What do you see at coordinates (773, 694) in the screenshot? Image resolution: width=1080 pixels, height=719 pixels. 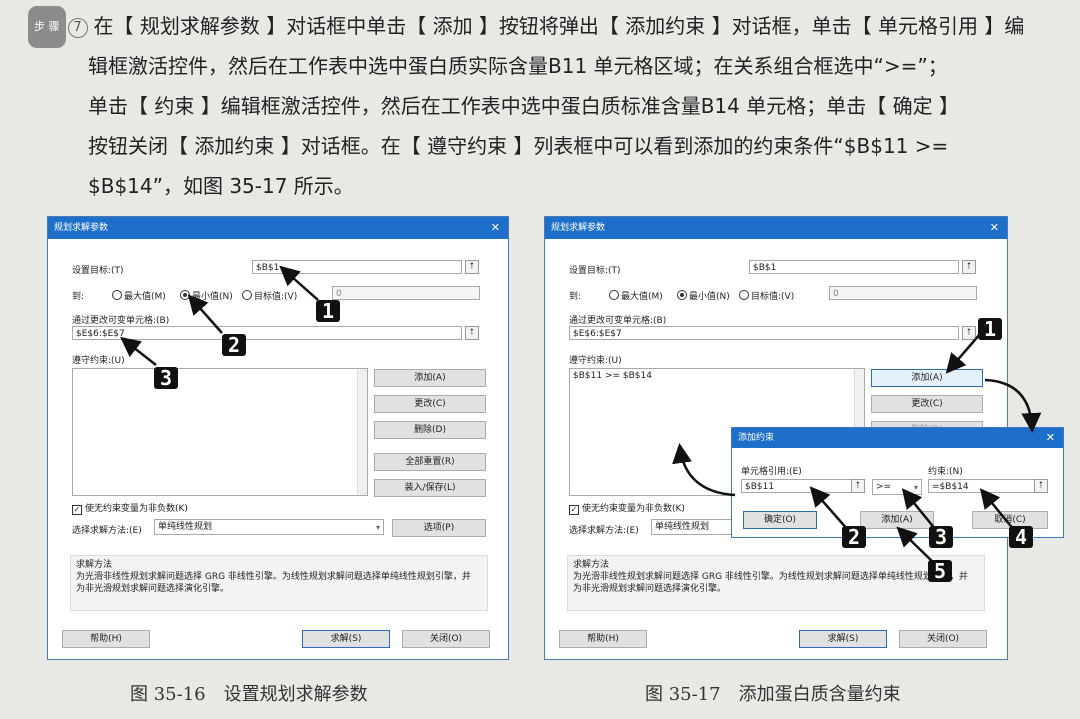 I see `figure-caption-2: 图 35-17 添加蛋白质含量约束` at bounding box center [773, 694].